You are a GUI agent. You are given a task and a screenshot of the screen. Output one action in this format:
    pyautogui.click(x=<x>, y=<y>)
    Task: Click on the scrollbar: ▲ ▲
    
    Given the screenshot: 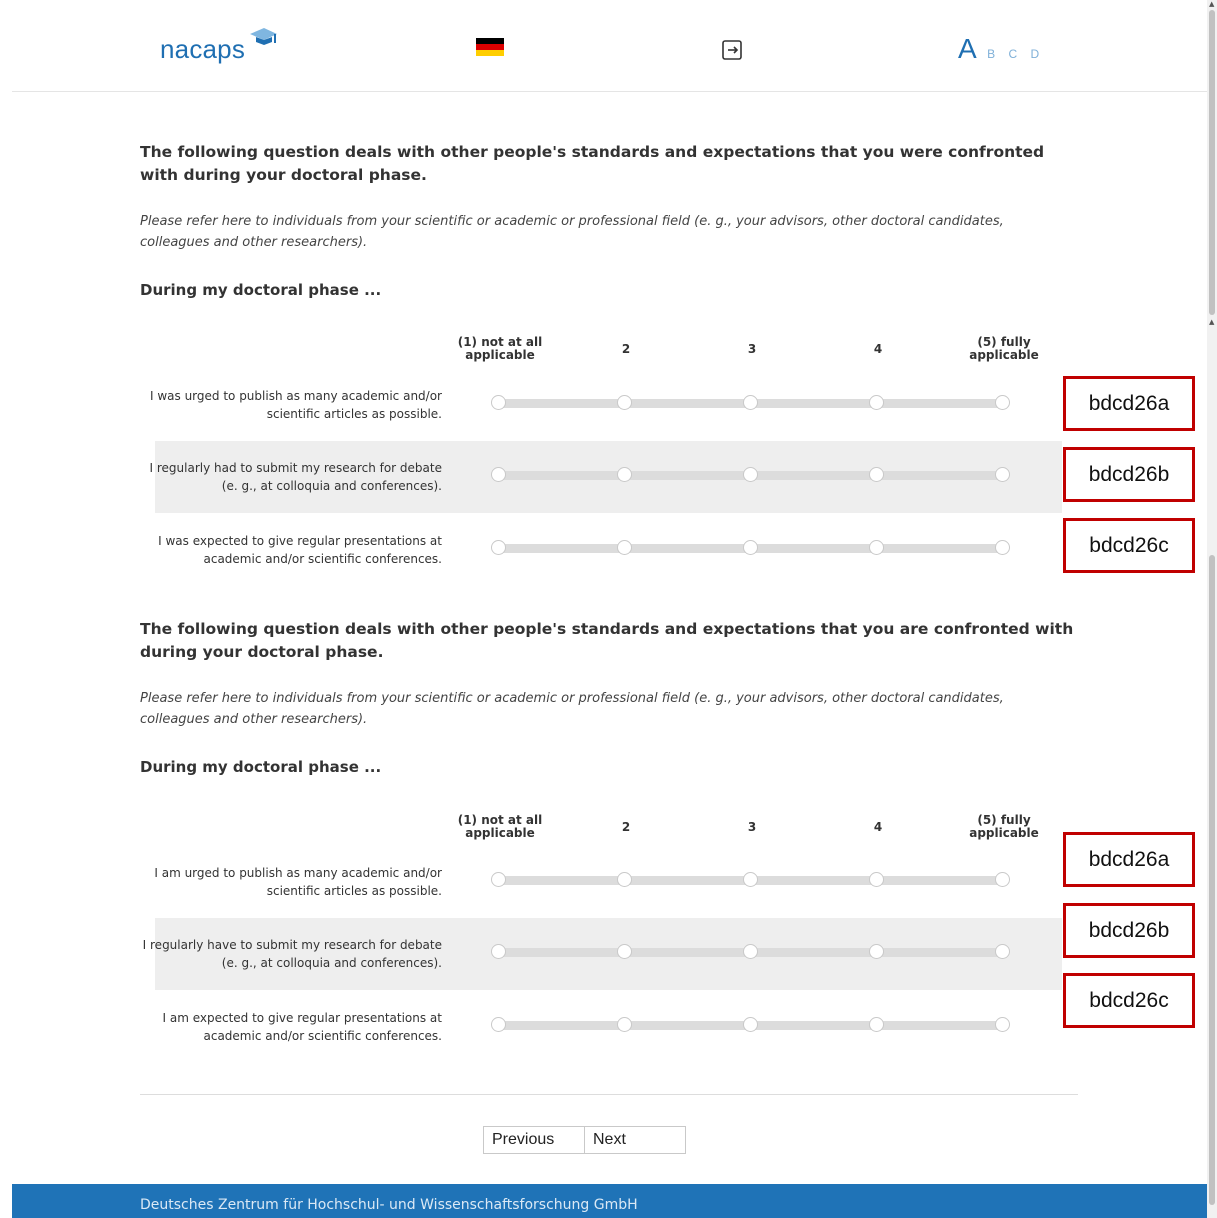 What is the action you would take?
    pyautogui.click(x=1212, y=609)
    